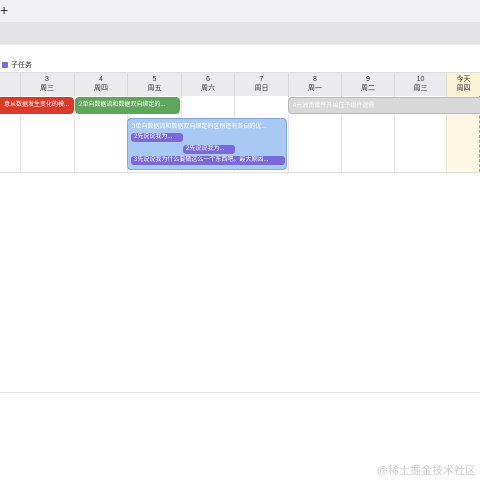  What do you see at coordinates (207, 84) in the screenshot?
I see `day-column-header: 6 周六` at bounding box center [207, 84].